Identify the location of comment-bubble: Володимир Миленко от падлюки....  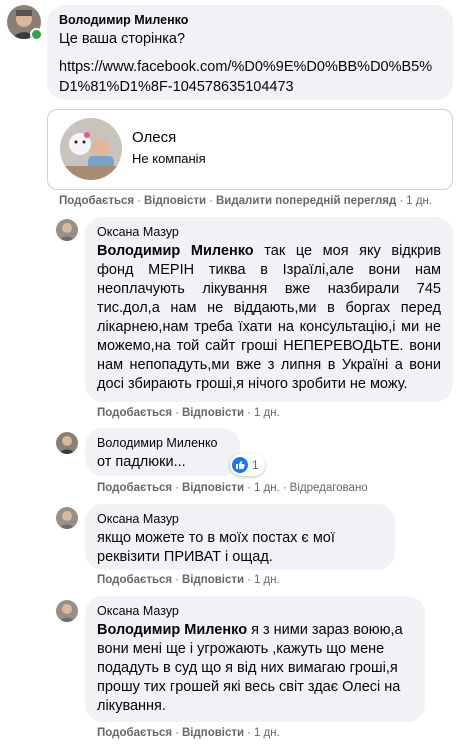
(162, 452).